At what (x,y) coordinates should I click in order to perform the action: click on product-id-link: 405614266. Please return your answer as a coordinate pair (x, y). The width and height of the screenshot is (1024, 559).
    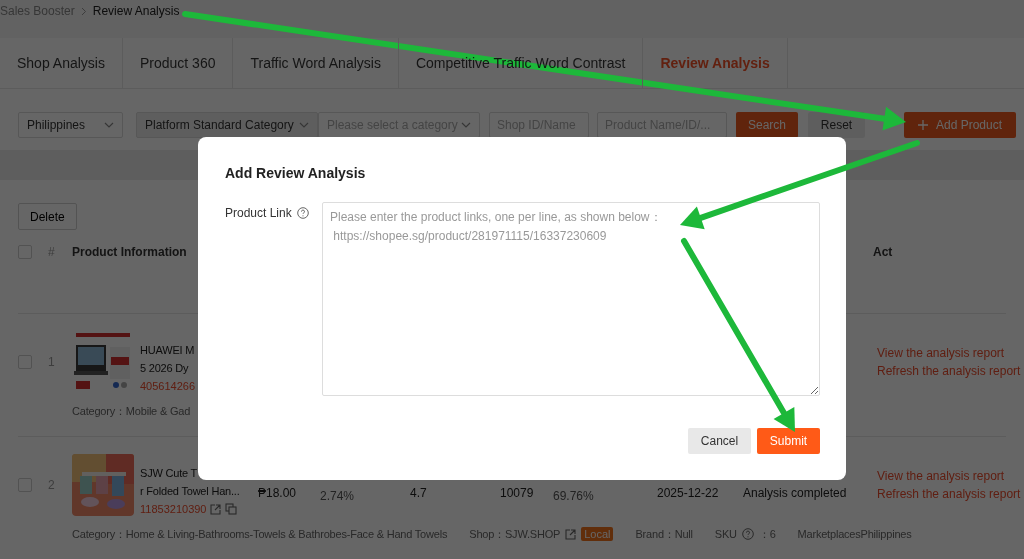
    Looking at the image, I should click on (168, 386).